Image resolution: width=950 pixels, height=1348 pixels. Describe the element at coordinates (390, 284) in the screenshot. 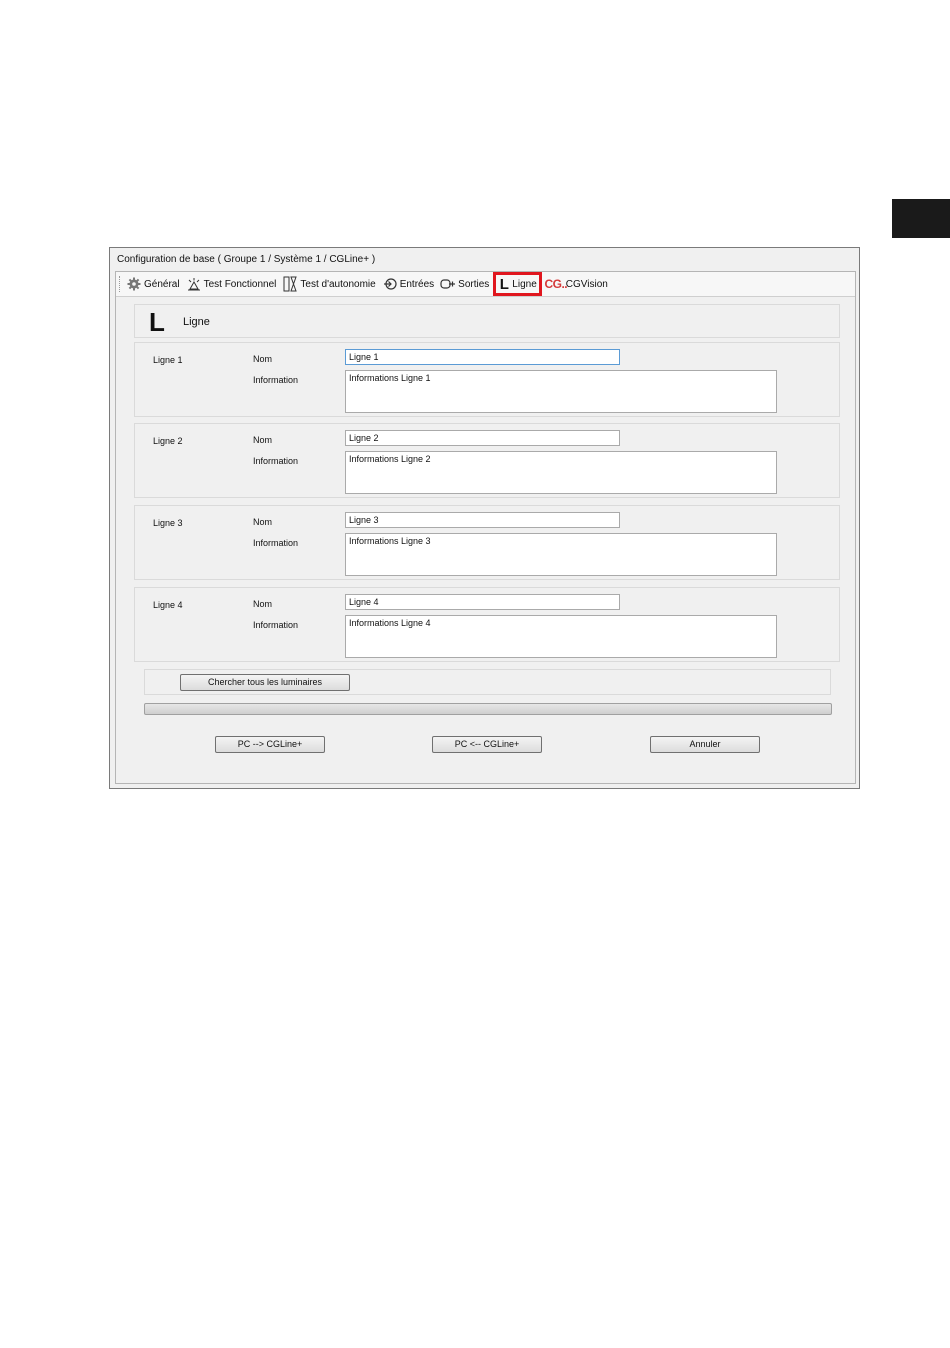

I see `input-icon` at that location.